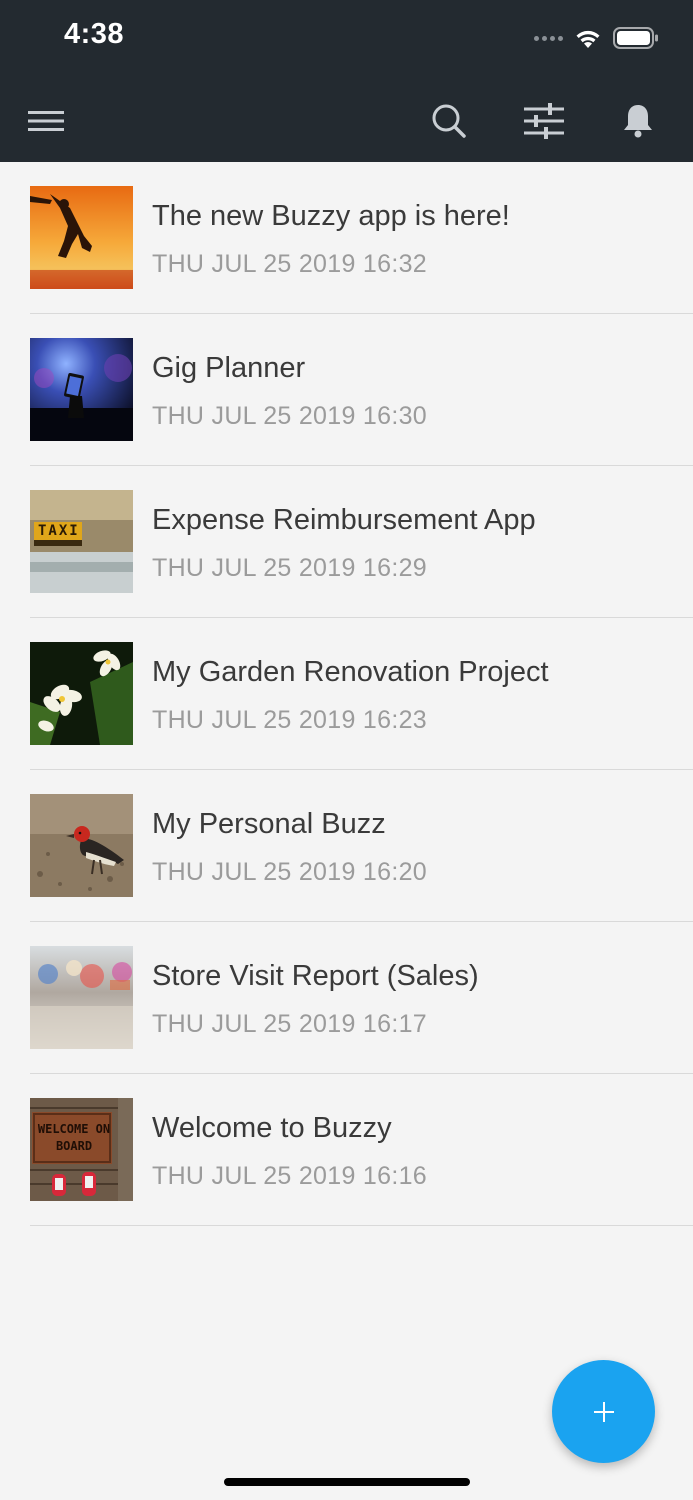  I want to click on status-icons, so click(596, 38).